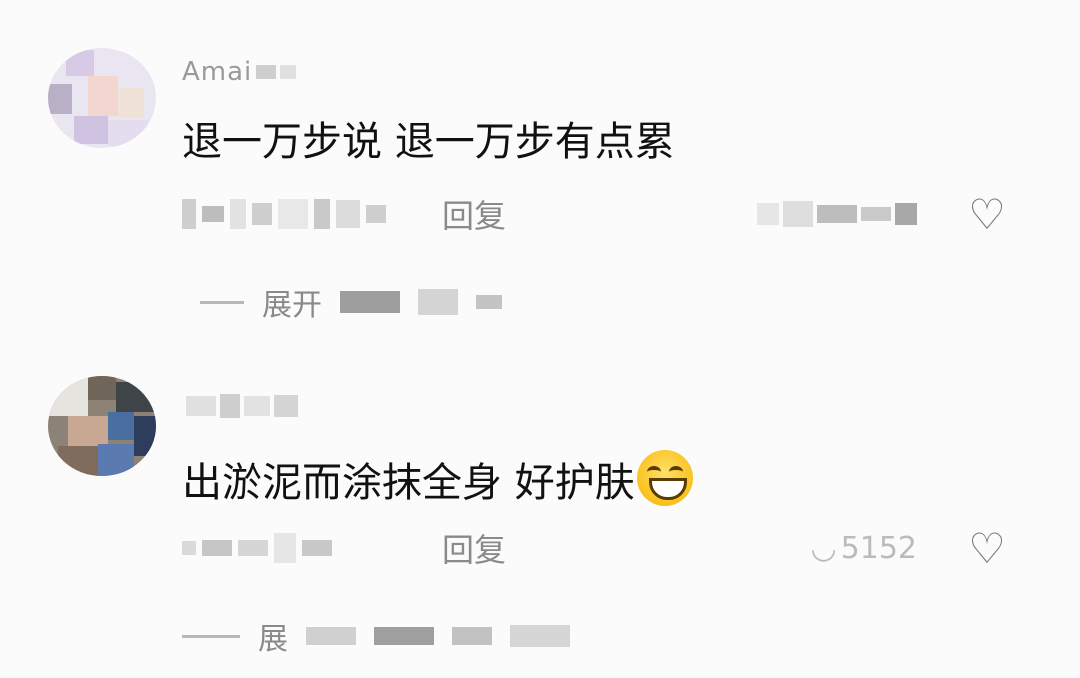 This screenshot has width=1080, height=678. I want to click on username: Amai, so click(239, 72).